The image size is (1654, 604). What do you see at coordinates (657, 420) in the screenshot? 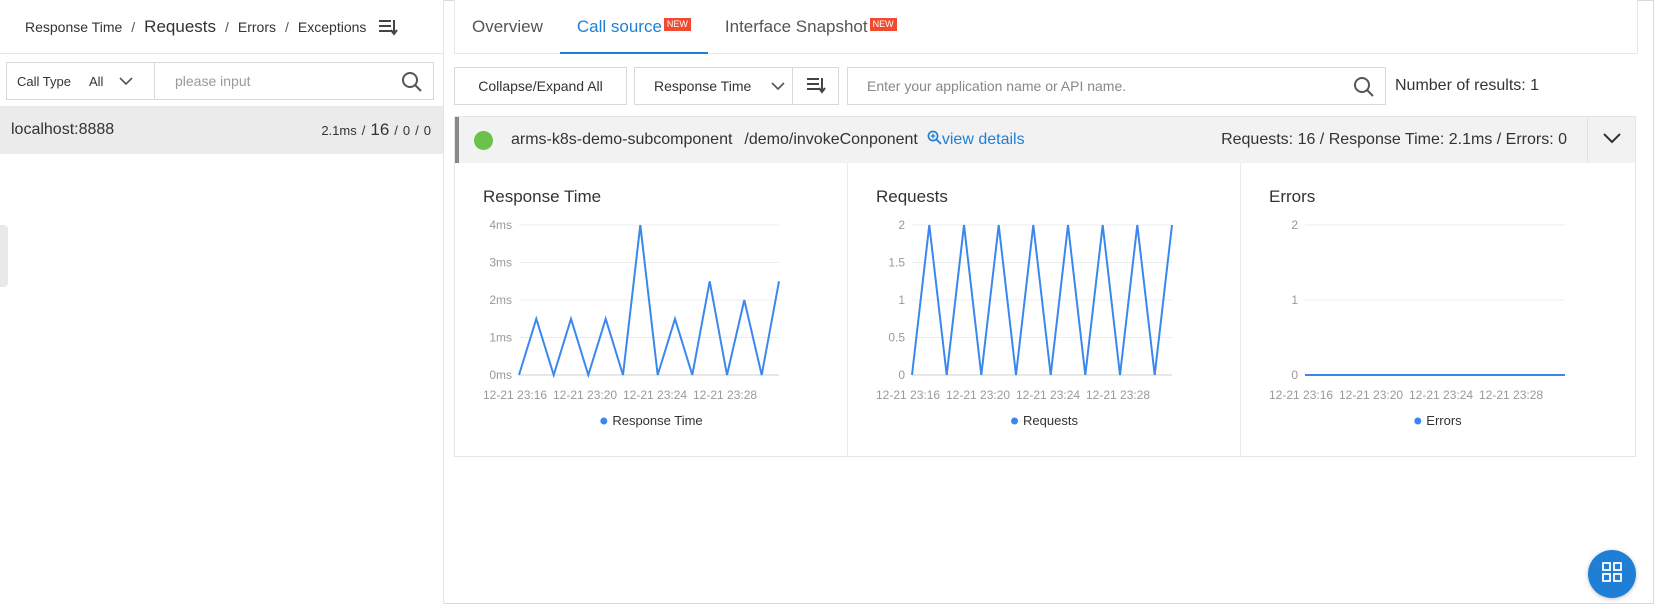
I see `legend-label: Response Time` at bounding box center [657, 420].